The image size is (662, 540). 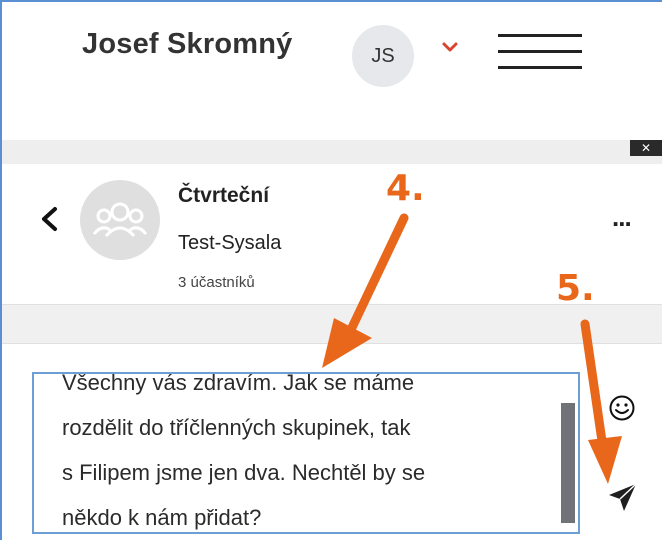 I want to click on emoji-icon, so click(x=622, y=408).